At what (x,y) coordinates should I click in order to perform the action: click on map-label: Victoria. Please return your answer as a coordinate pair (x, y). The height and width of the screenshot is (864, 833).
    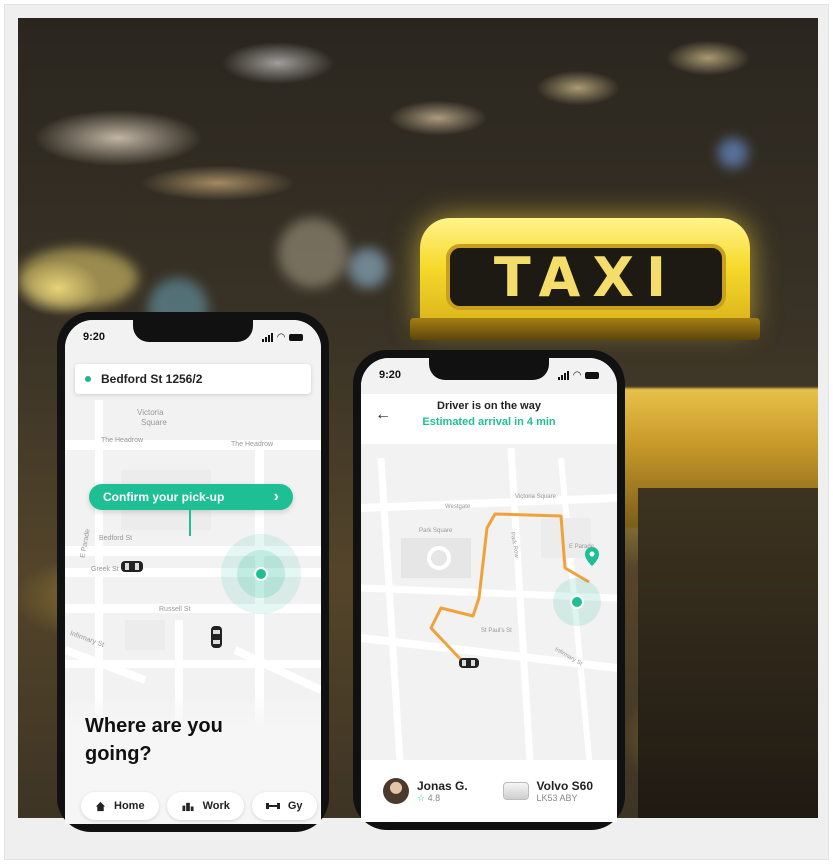
    Looking at the image, I should click on (150, 412).